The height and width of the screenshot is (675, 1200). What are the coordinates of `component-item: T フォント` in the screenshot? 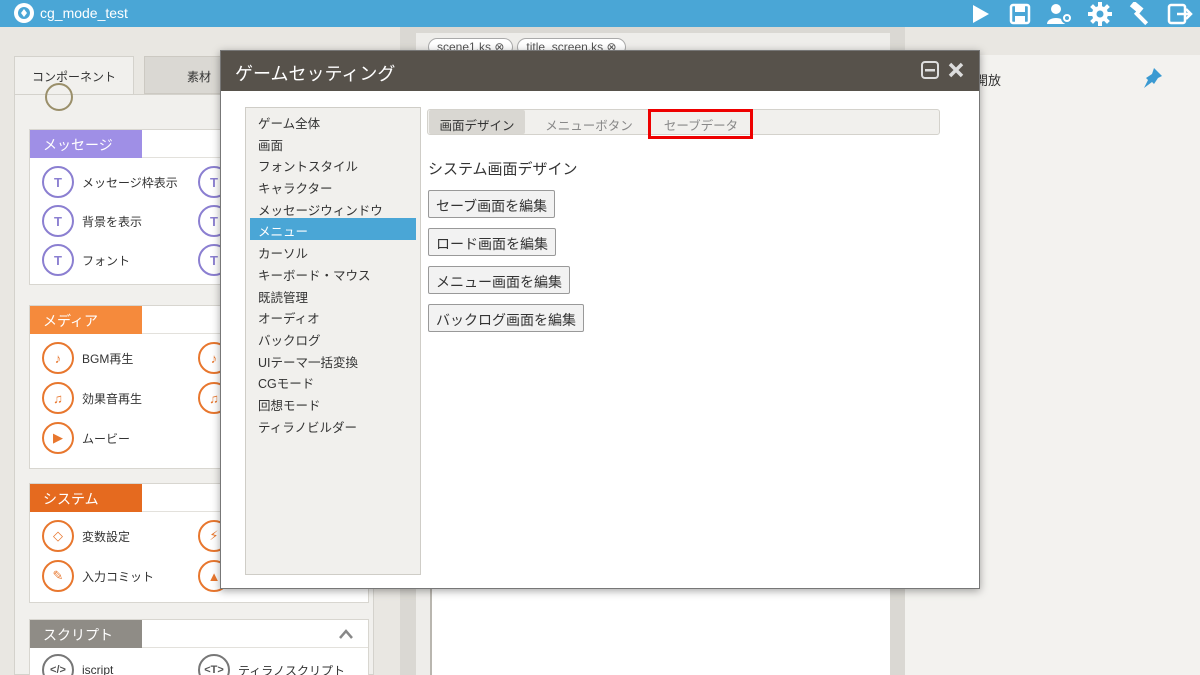 It's located at (86, 260).